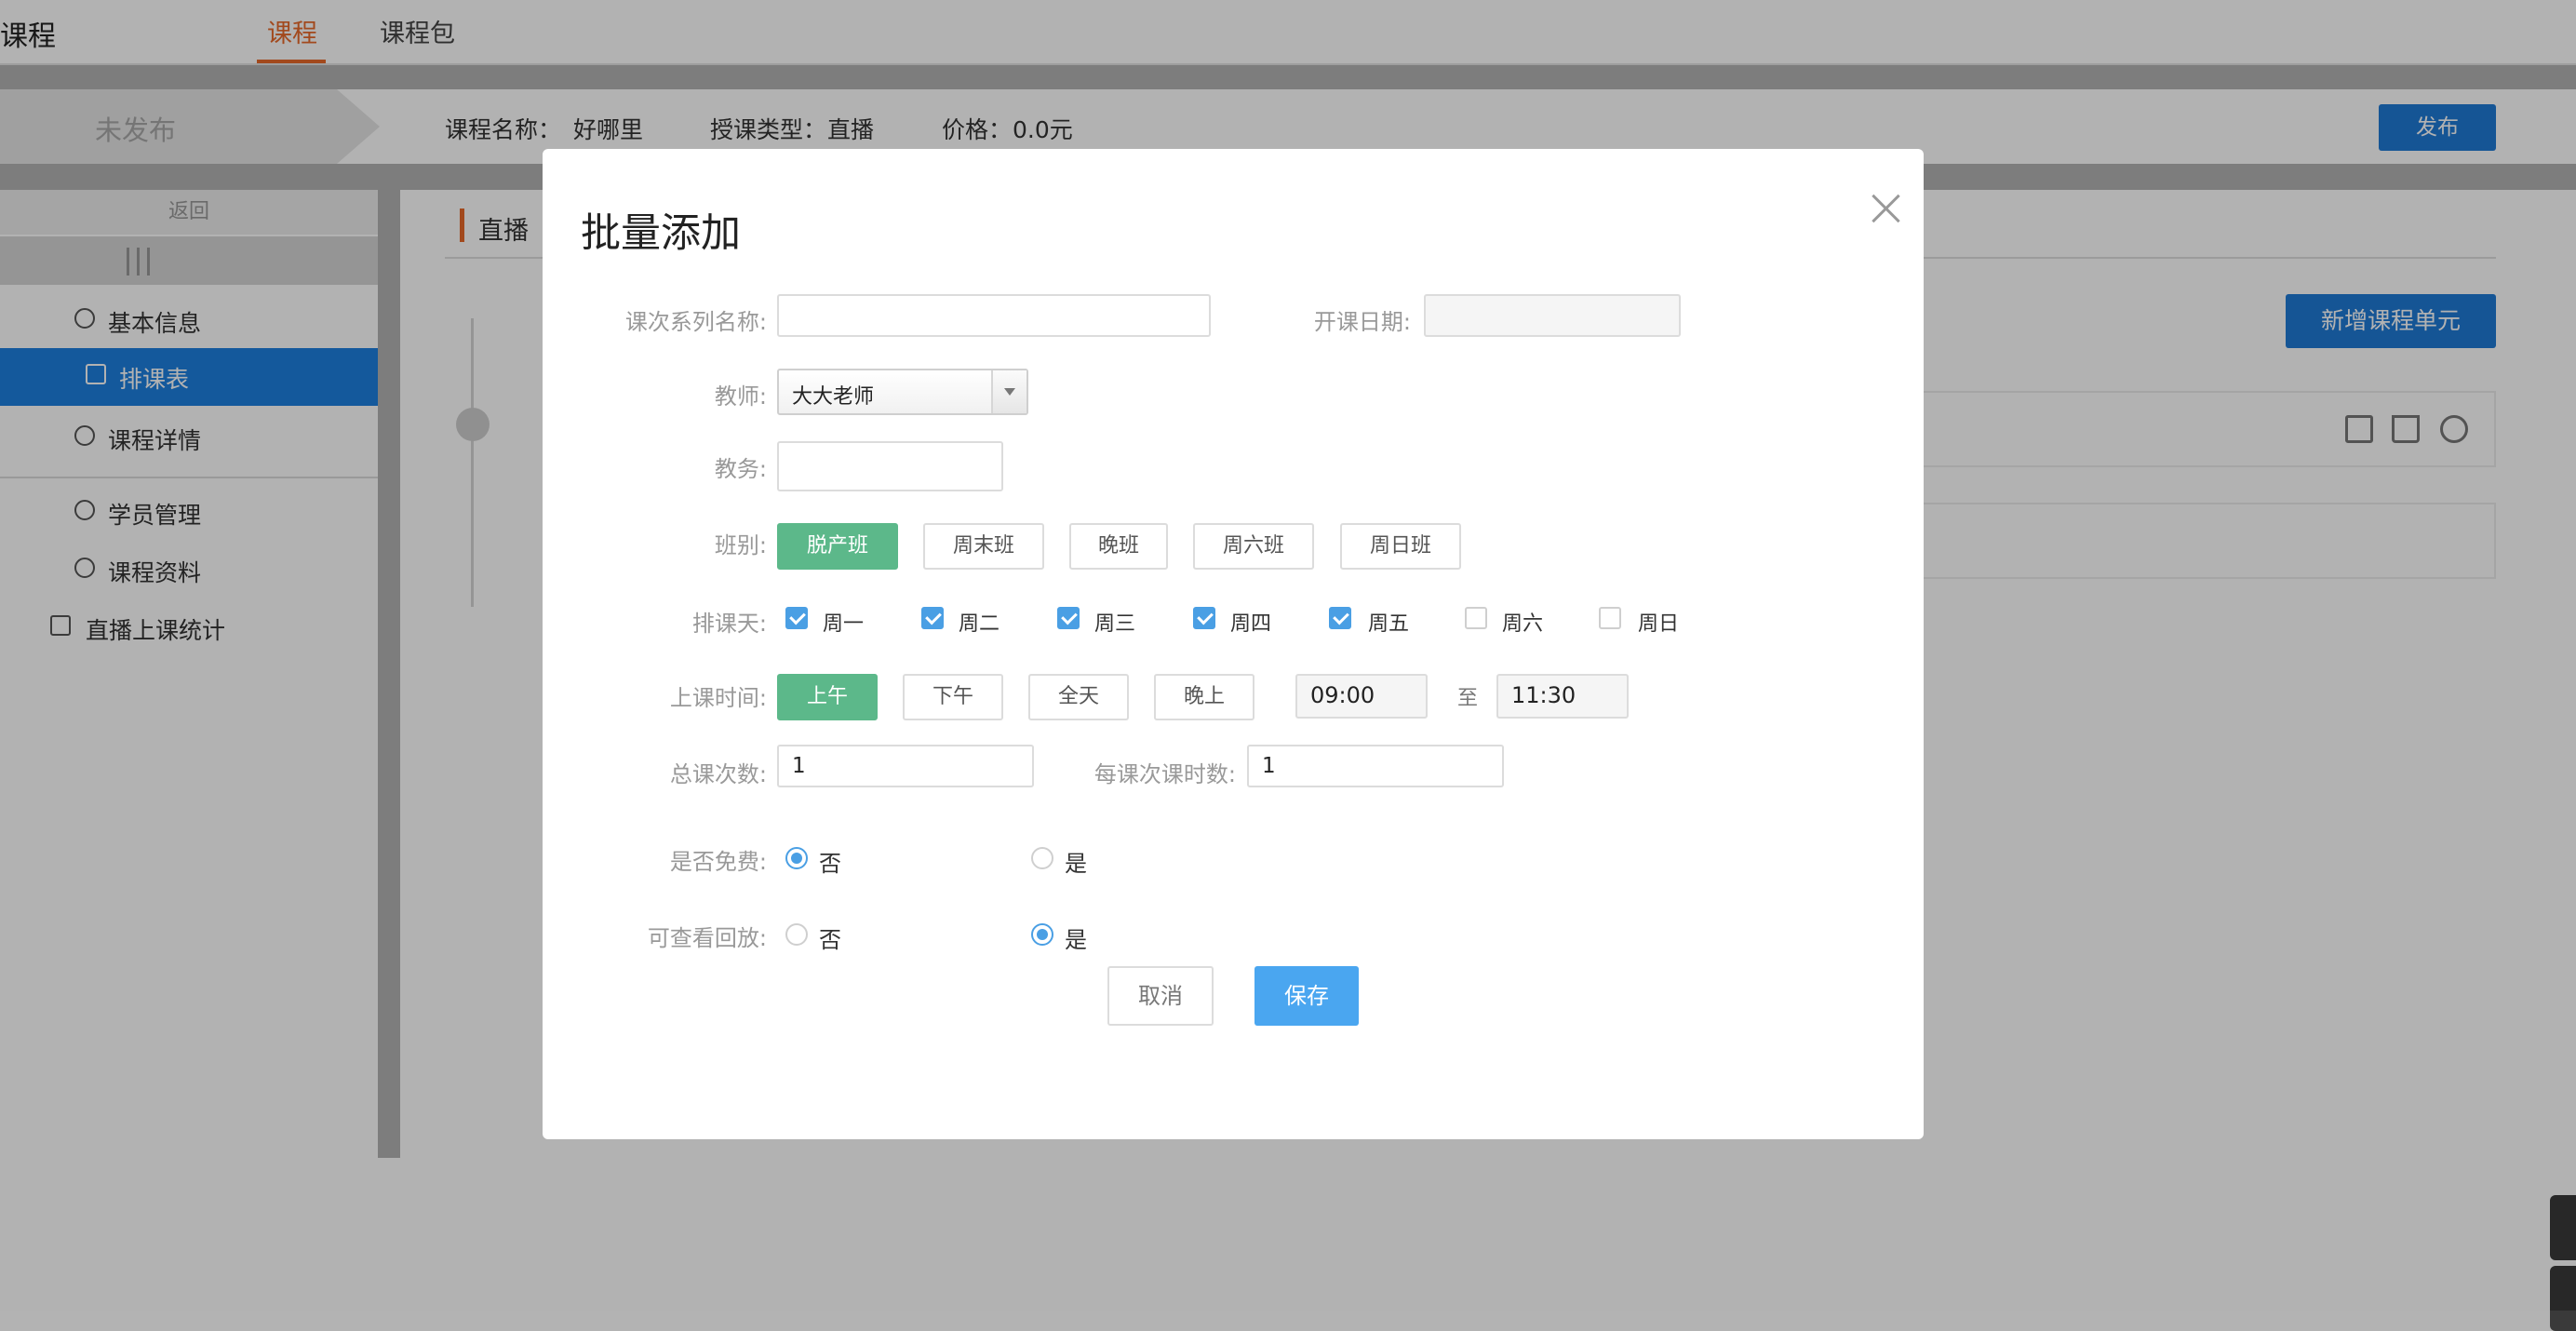  Describe the element at coordinates (1251, 624) in the screenshot. I see `checkbox-label: 周四` at that location.